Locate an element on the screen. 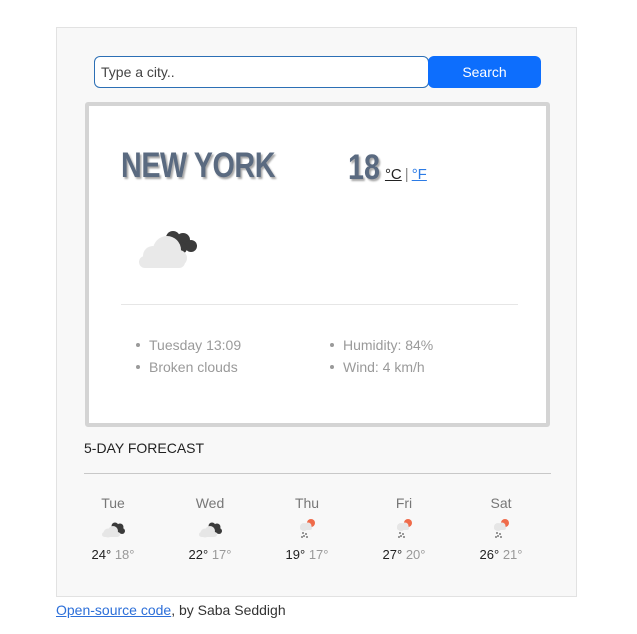 This screenshot has height=634, width=637. forecast-min-temp: 21° is located at coordinates (512, 554).